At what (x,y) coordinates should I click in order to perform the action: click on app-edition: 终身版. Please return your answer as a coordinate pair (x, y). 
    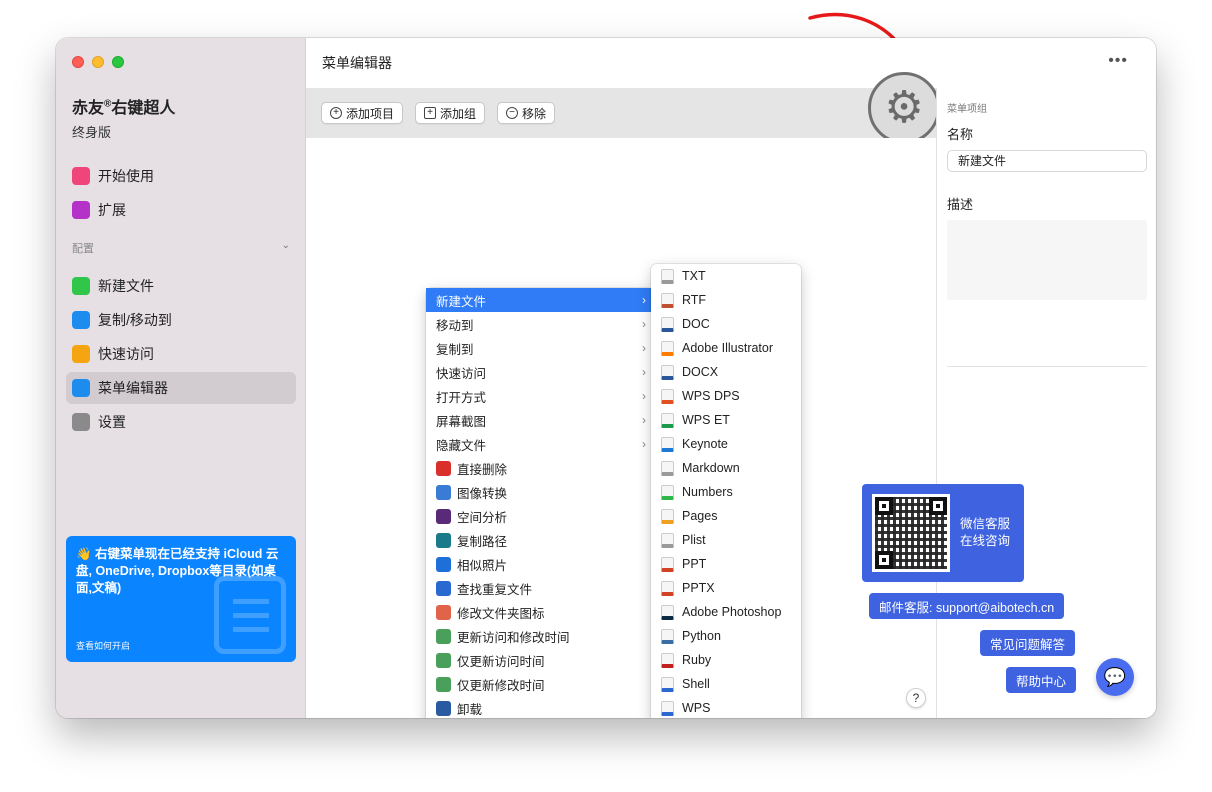
    Looking at the image, I should click on (92, 132).